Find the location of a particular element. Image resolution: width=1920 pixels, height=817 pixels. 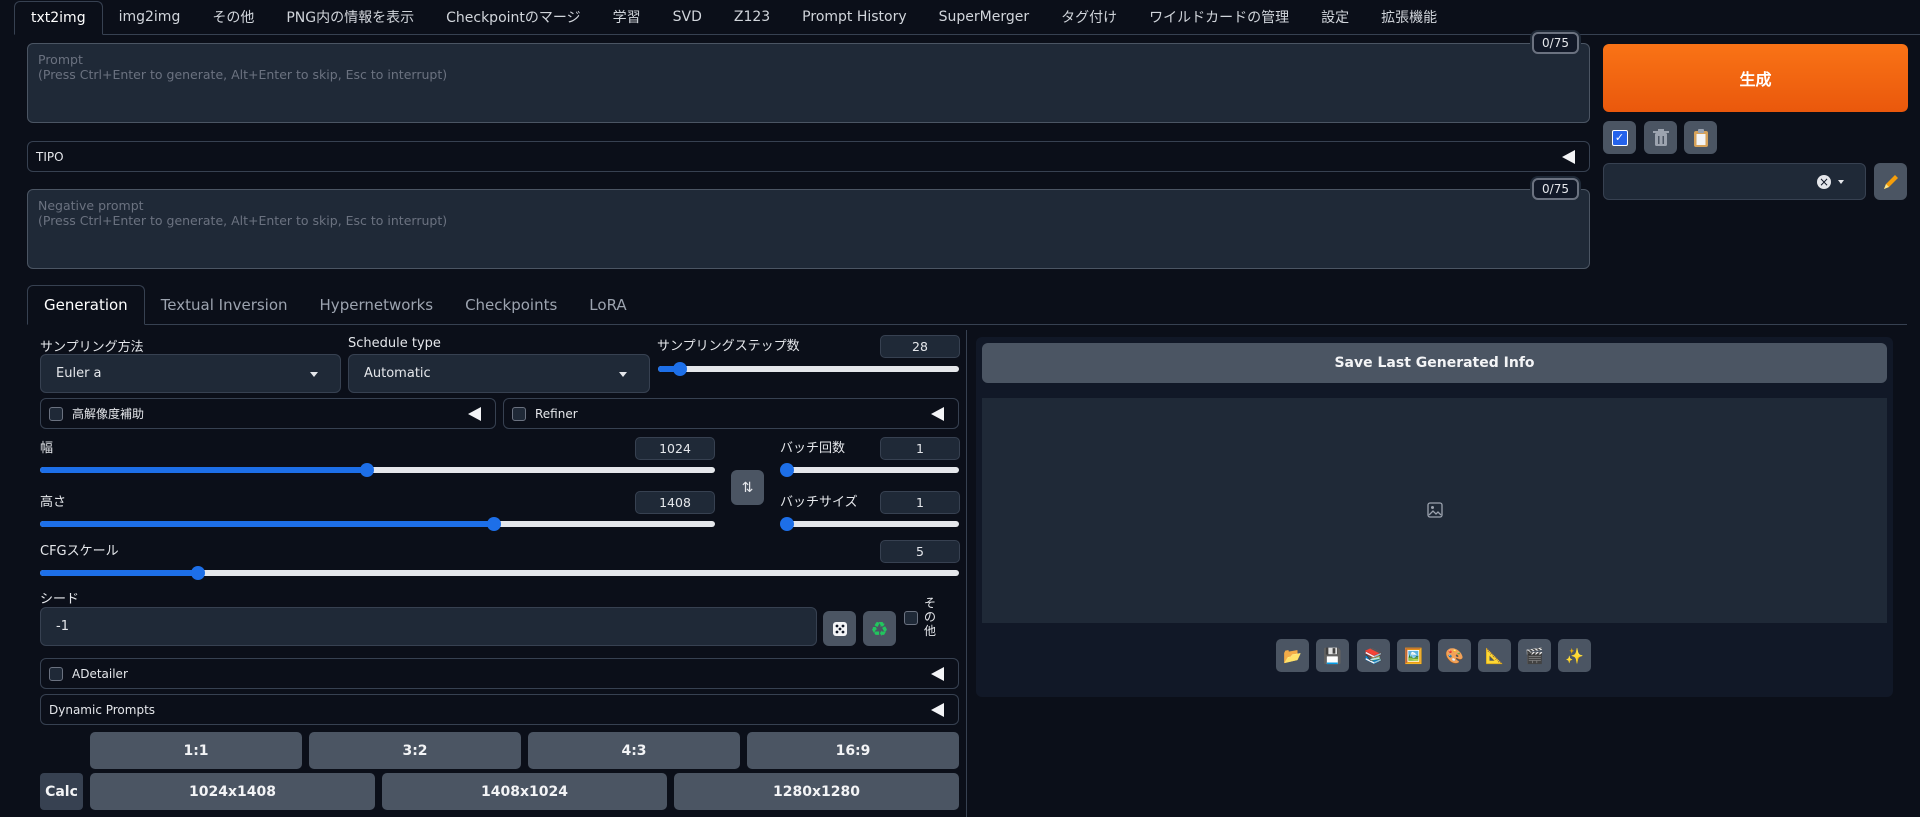

checkbox-checked-icon: ✓ is located at coordinates (1619, 137).